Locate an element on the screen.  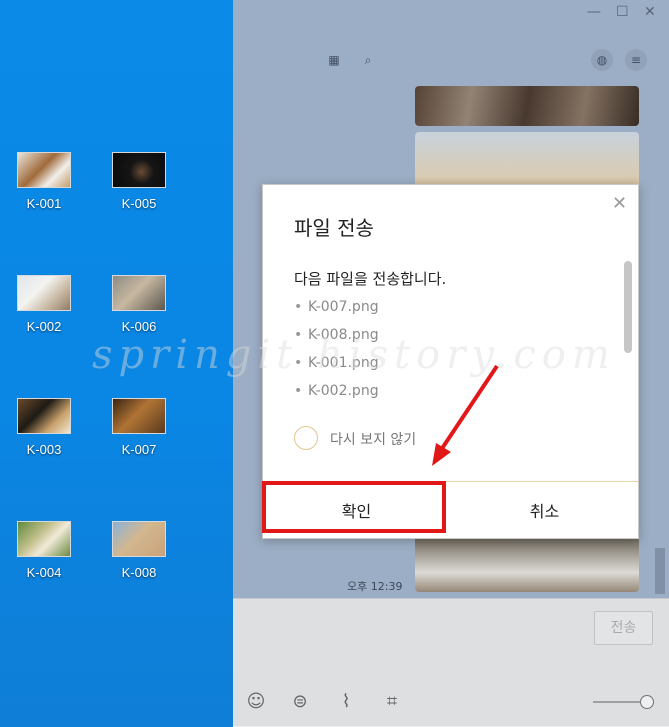
annotation-arrow is located at coordinates (465, 415).